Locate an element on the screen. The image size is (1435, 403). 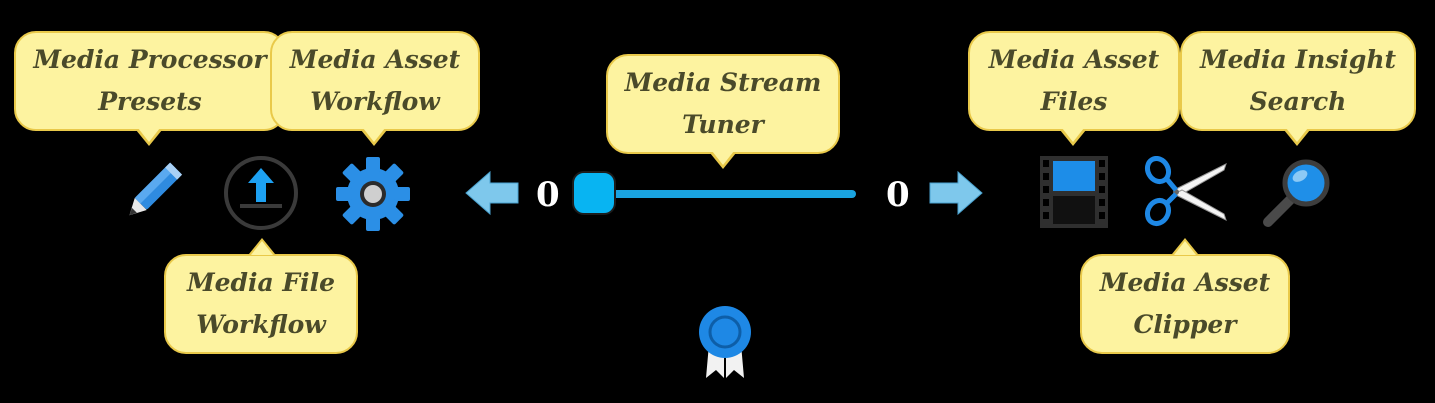
arrow-right-icon is located at coordinates (956, 193).